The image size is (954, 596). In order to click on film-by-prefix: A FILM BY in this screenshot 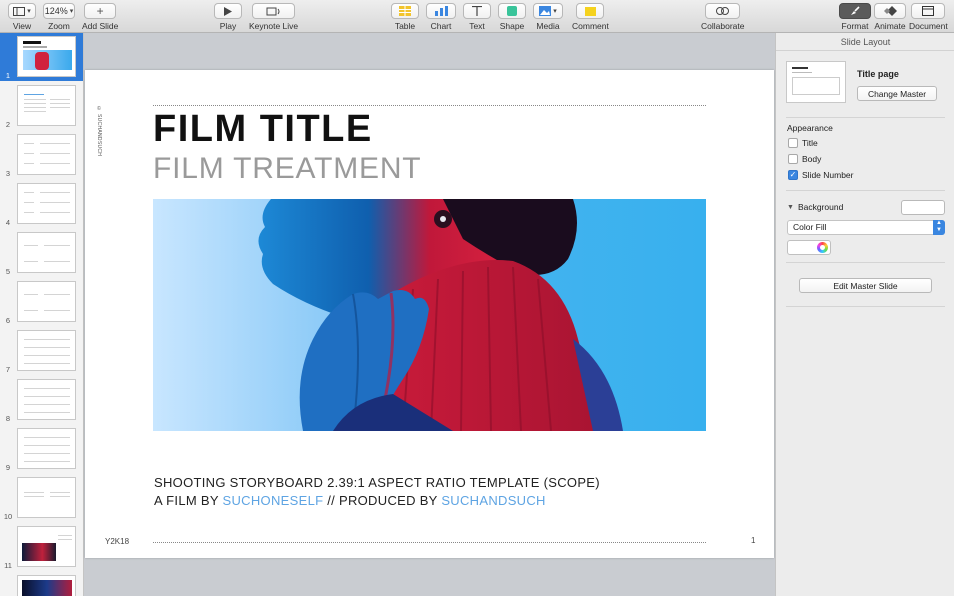, I will do `click(188, 500)`.